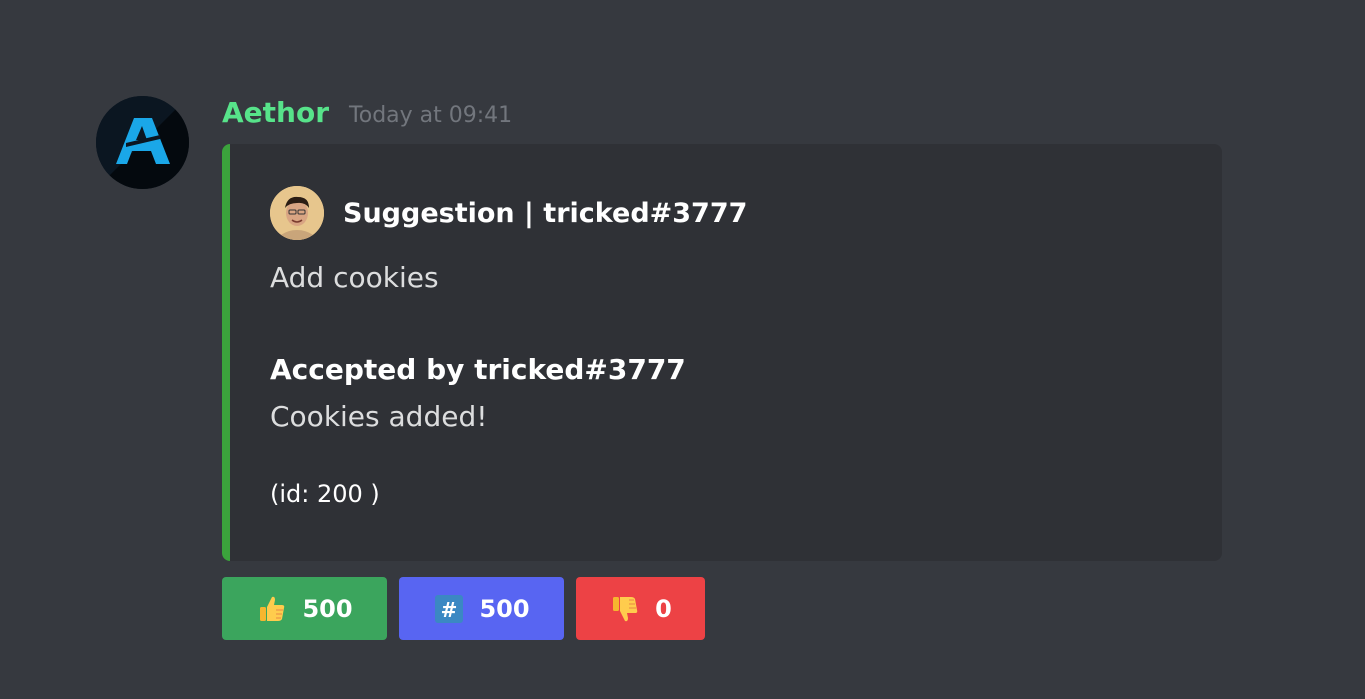 Image resolution: width=1365 pixels, height=699 pixels. I want to click on thumbs-up-icon, so click(272, 609).